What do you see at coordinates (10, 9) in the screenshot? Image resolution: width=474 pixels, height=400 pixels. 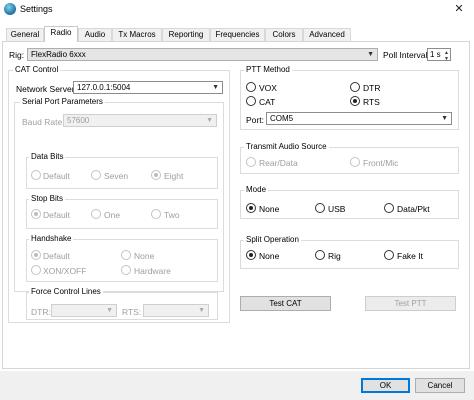 I see `app-icon` at bounding box center [10, 9].